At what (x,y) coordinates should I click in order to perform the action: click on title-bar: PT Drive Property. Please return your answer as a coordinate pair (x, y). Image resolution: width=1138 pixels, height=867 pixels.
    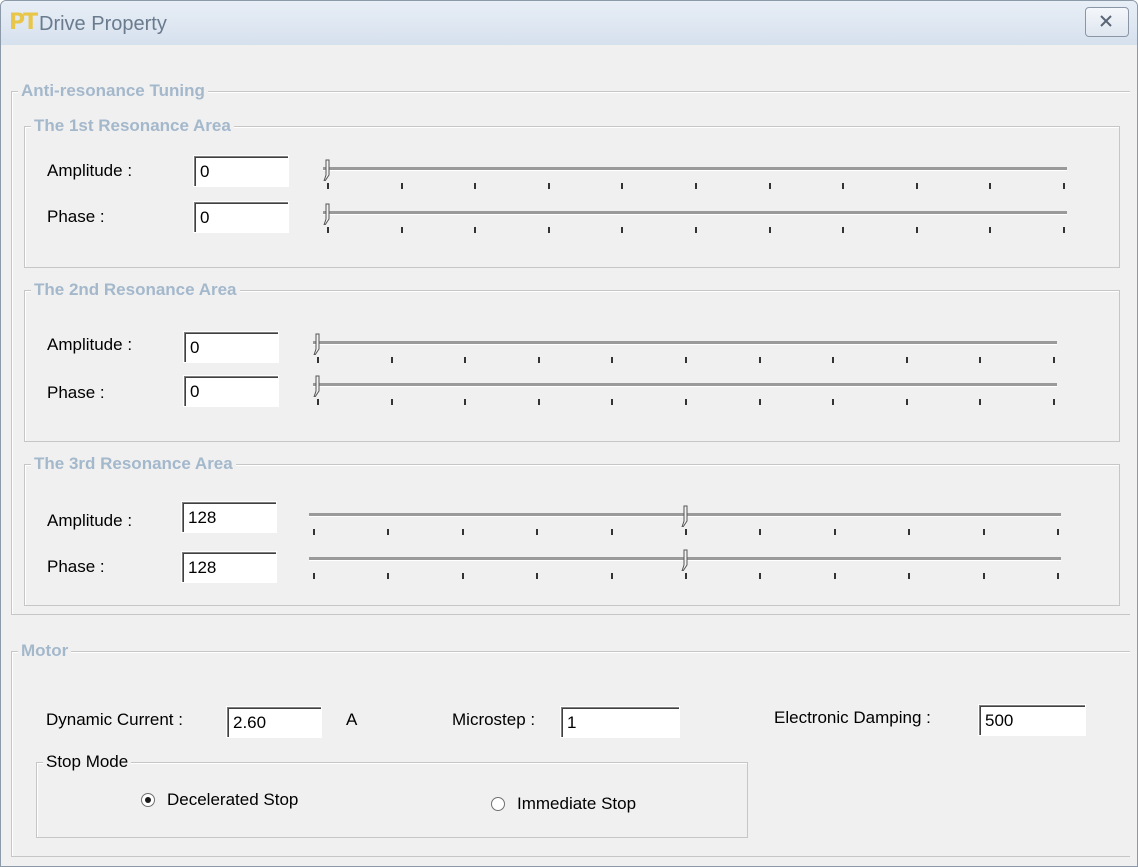
    Looking at the image, I should click on (569, 23).